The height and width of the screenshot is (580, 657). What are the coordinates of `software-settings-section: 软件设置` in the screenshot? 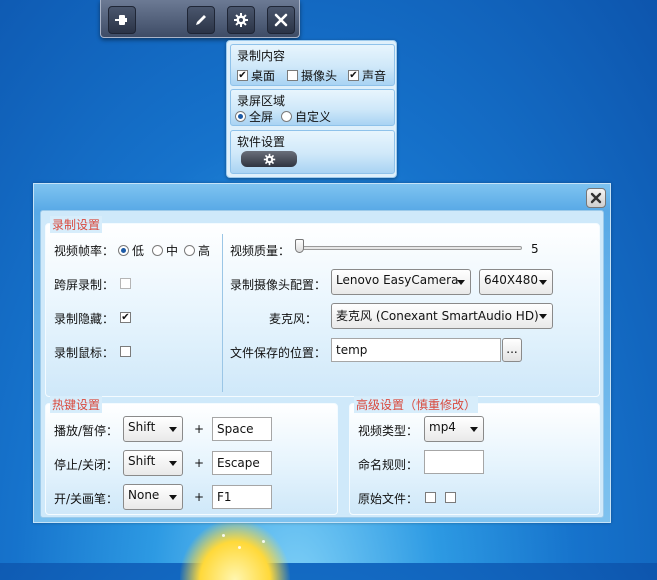 It's located at (312, 152).